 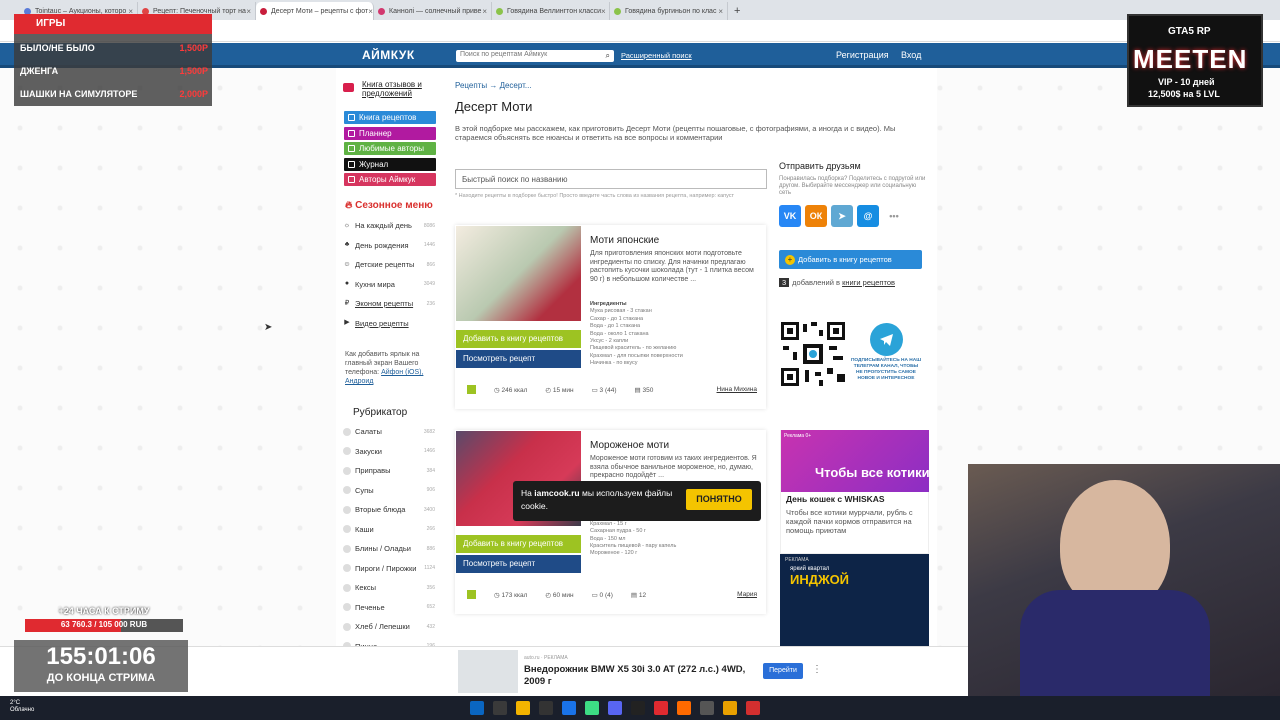 What do you see at coordinates (114, 94) in the screenshot?
I see `game-row: ШАШКИ НА СИМУЛЯТОРЕ 2,000Р` at bounding box center [114, 94].